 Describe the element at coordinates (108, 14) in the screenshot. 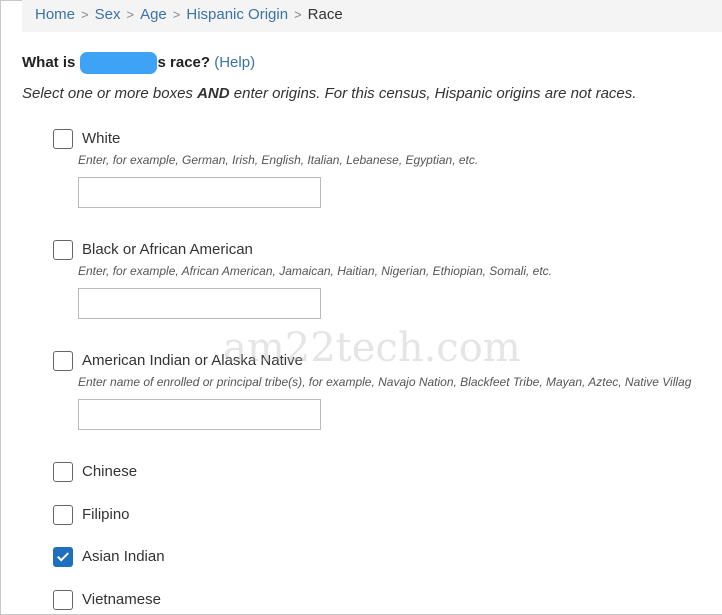

I see `breadcrumb-sex: Sex` at that location.